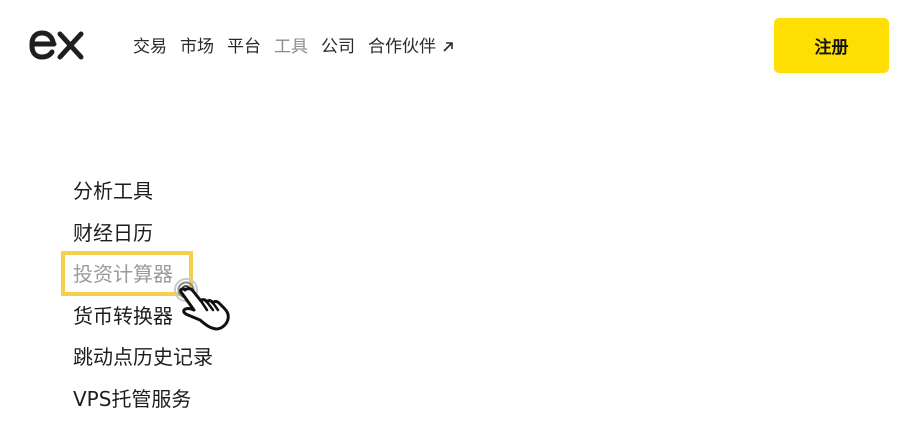 This screenshot has width=900, height=446. Describe the element at coordinates (338, 47) in the screenshot. I see `nav-item-company: 公司` at that location.